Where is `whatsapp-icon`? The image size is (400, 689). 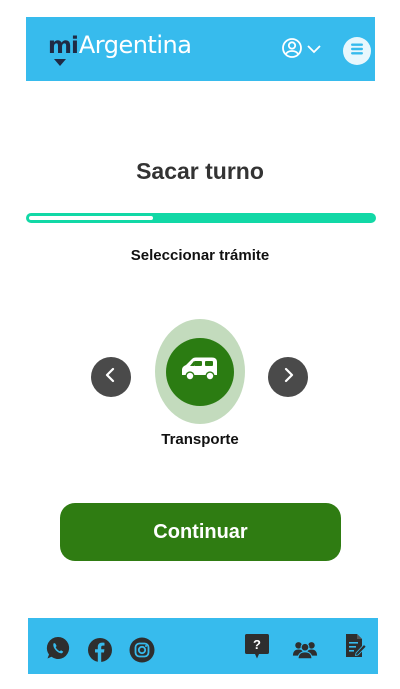 whatsapp-icon is located at coordinates (58, 648).